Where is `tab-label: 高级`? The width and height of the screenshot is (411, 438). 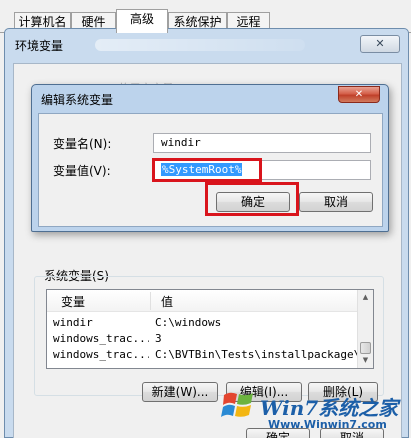 tab-label: 高级 is located at coordinates (141, 19).